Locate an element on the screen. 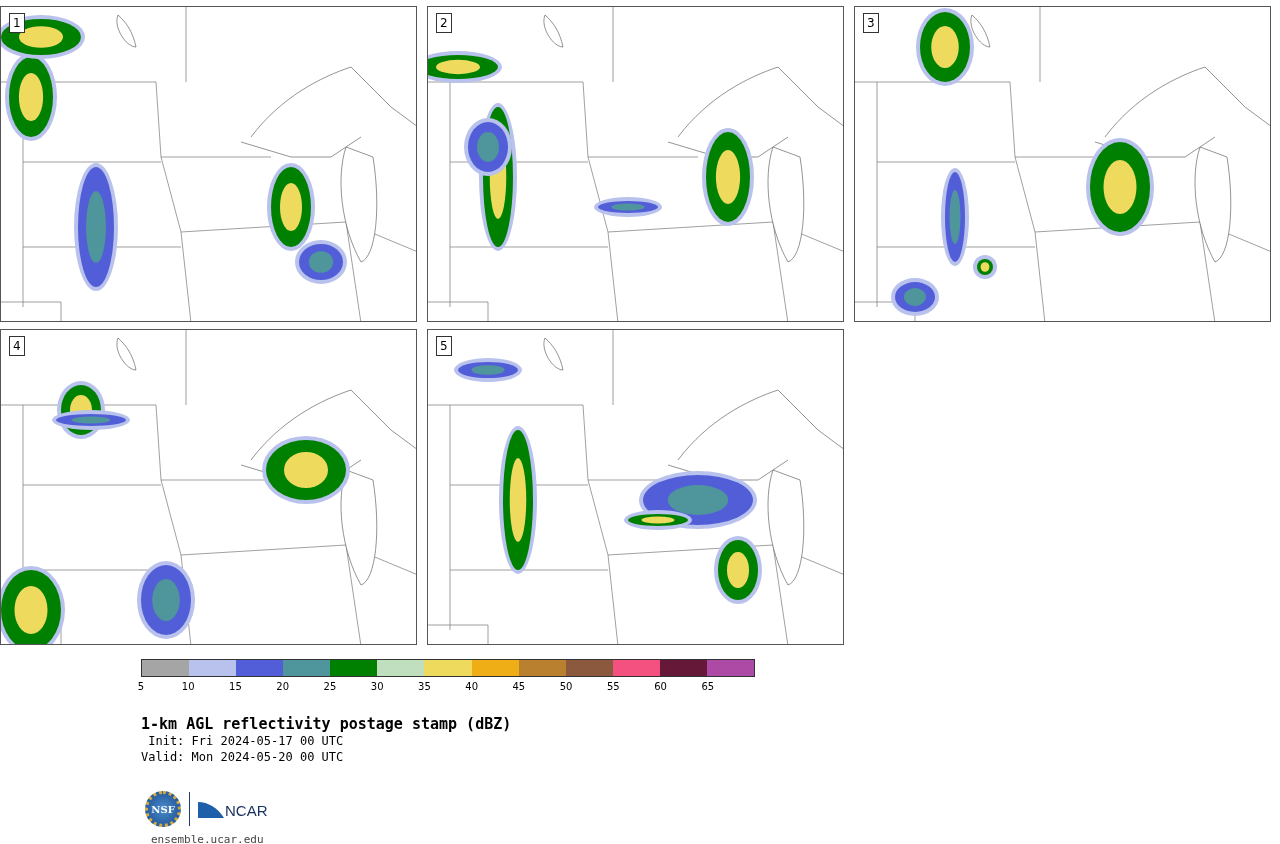  chart-title: 1-km AGL reflectivity postage stamp (dBZ) is located at coordinates (327, 724).